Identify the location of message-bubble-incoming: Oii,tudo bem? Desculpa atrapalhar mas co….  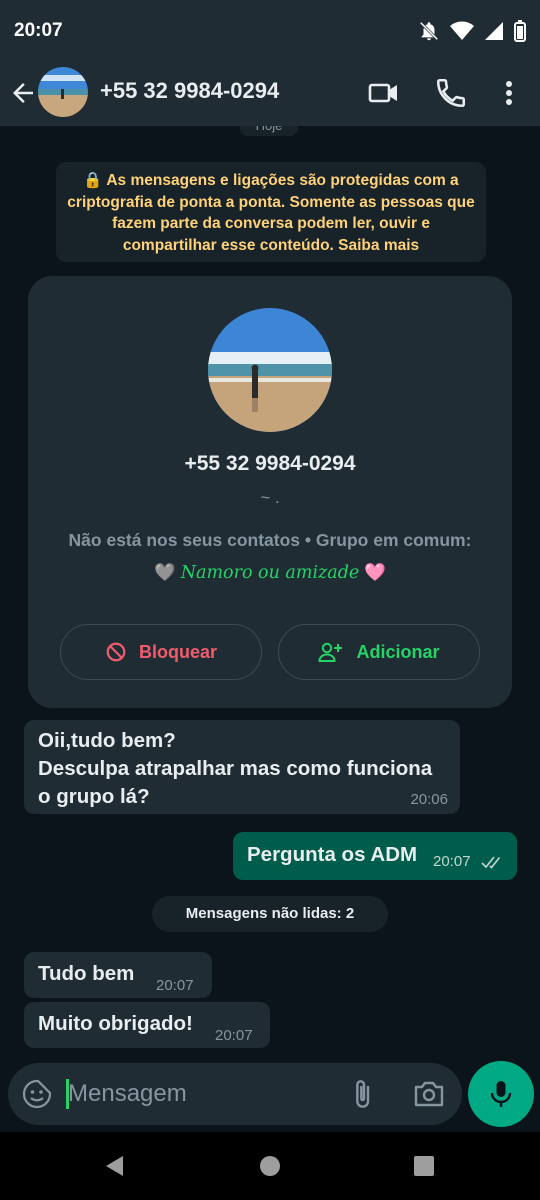
(242, 767).